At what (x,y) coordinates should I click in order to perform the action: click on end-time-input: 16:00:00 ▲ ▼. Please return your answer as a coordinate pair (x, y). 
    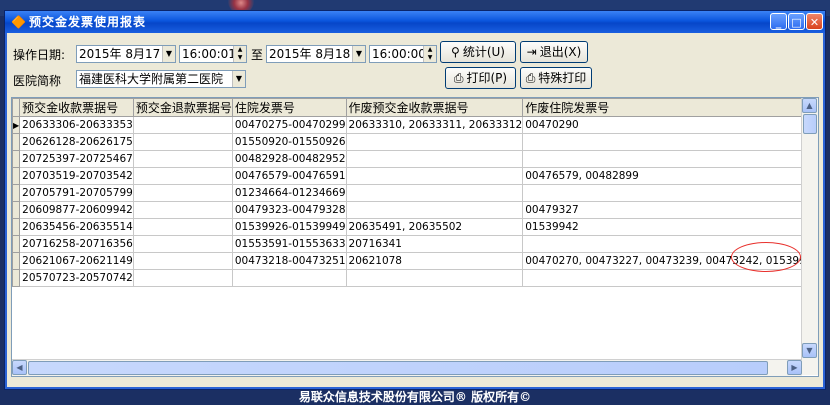
    Looking at the image, I should click on (403, 54).